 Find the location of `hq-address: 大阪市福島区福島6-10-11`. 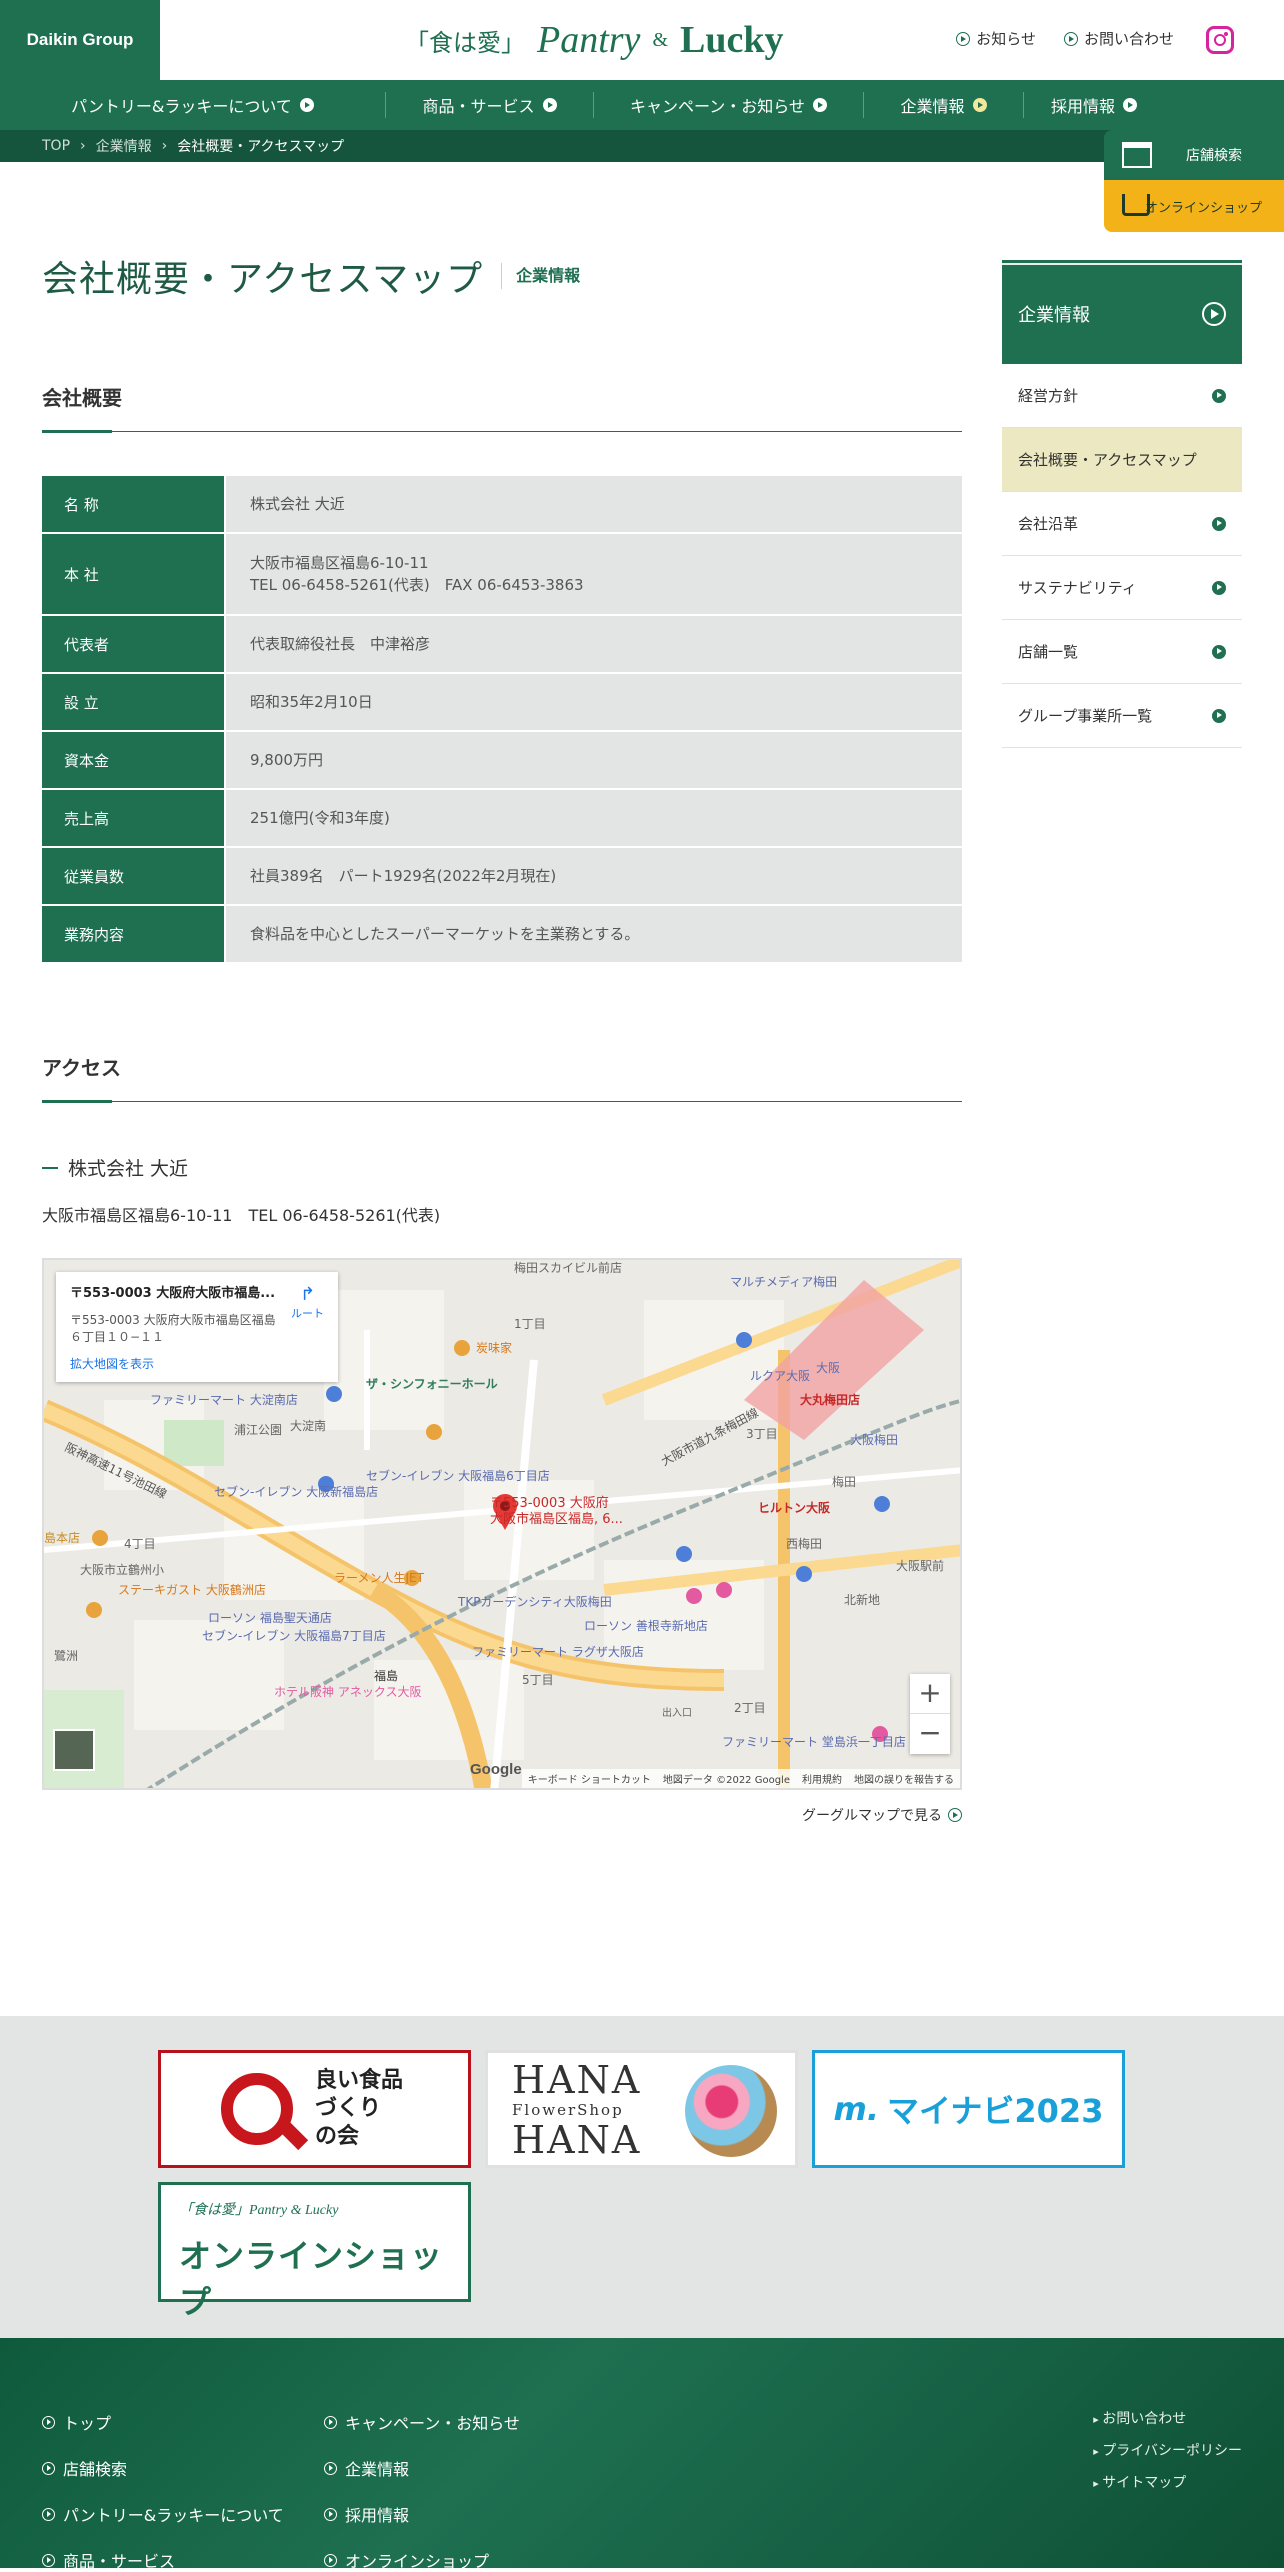

hq-address: 大阪市福島区福島6-10-11 is located at coordinates (339, 563).